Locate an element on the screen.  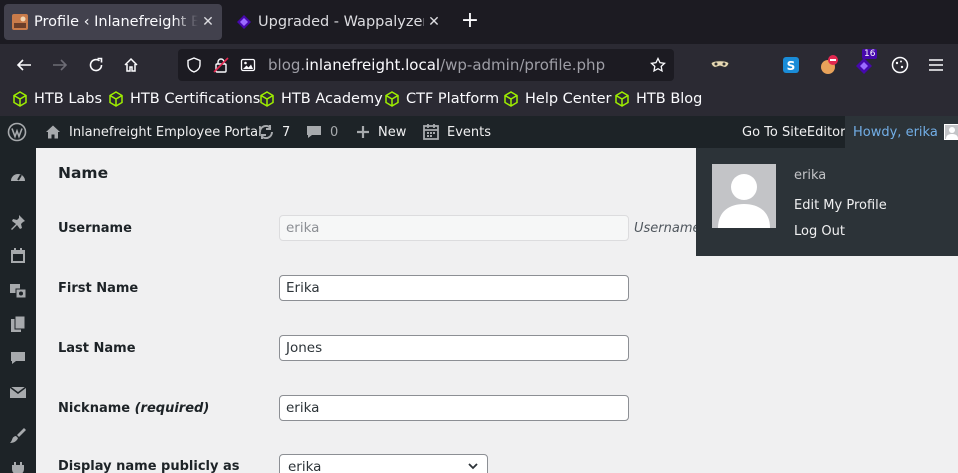
plug-icon is located at coordinates (18, 467).